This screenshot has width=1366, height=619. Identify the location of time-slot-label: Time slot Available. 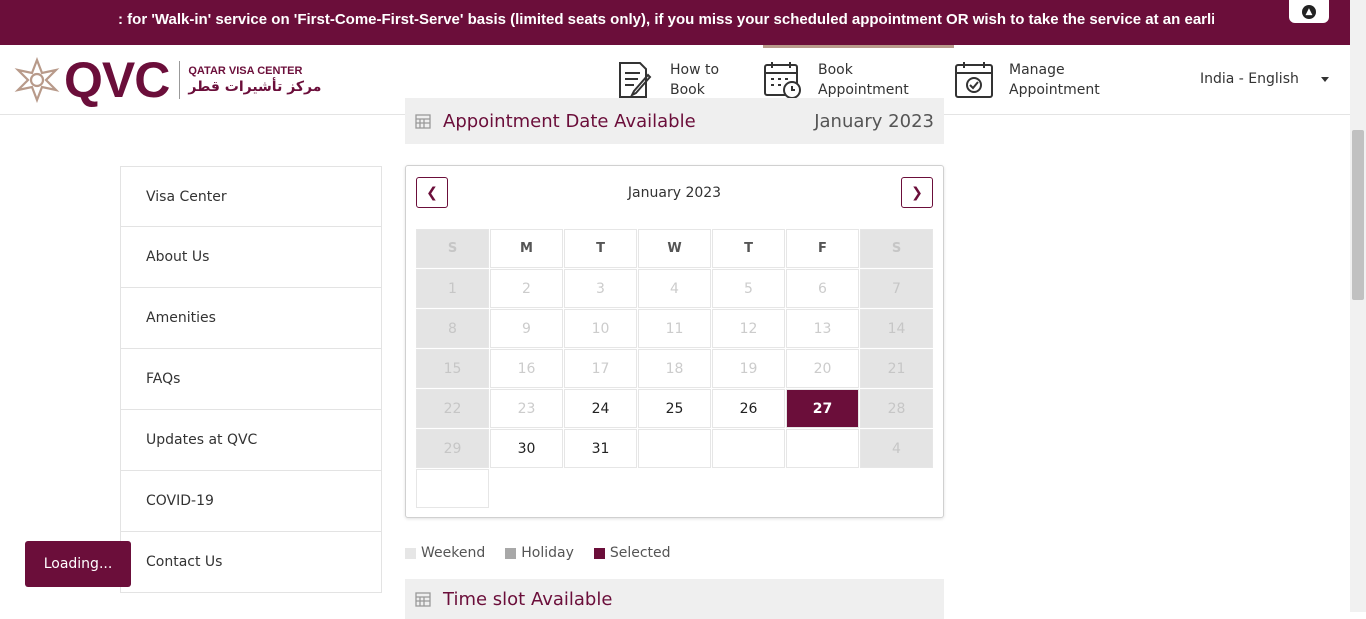
(528, 599).